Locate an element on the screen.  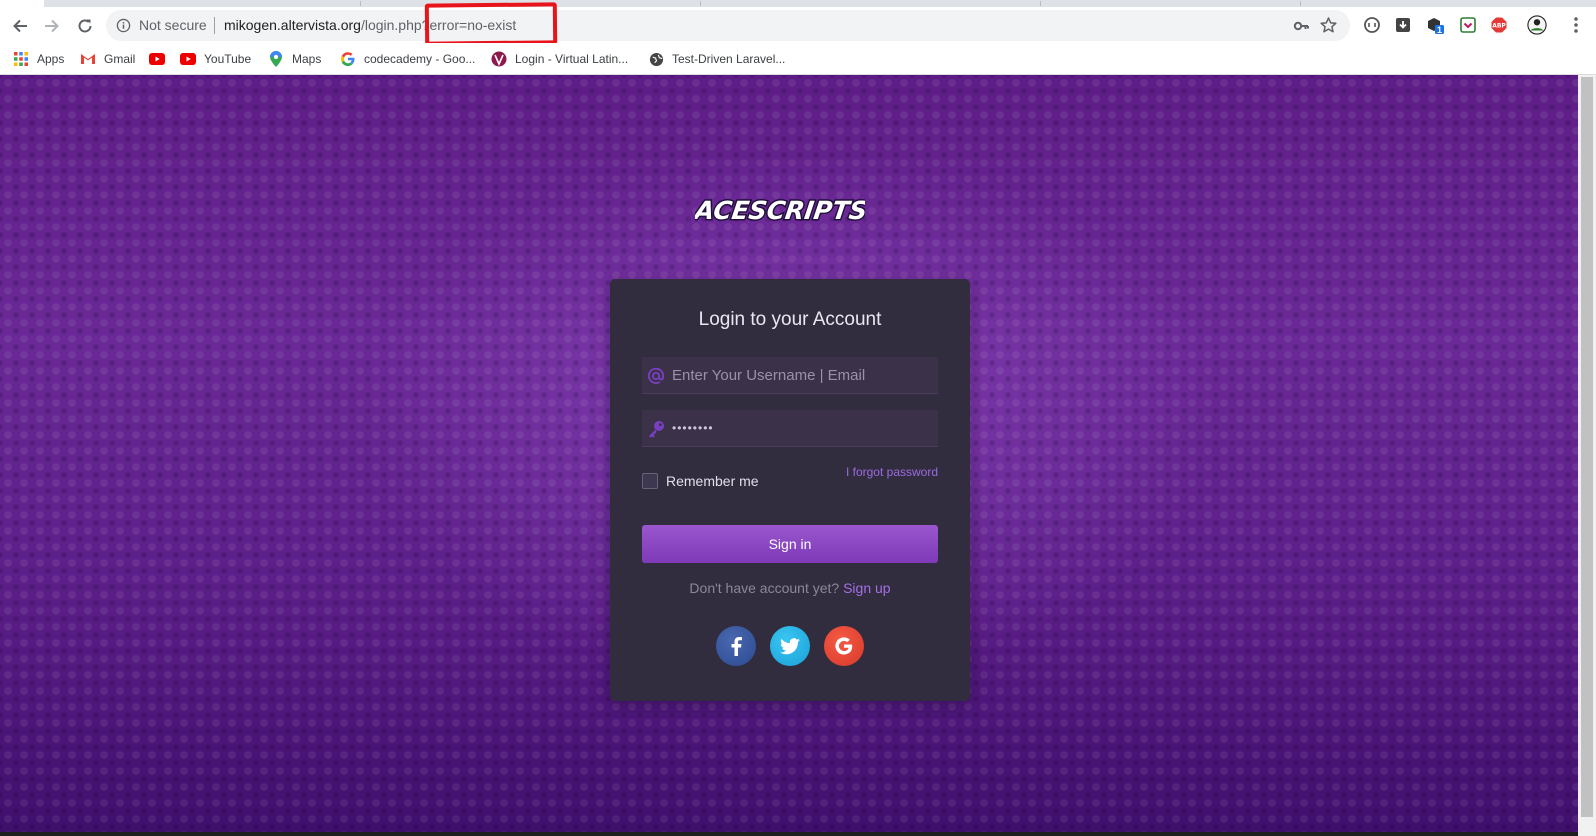
bookmark-label: YouTube is located at coordinates (228, 59).